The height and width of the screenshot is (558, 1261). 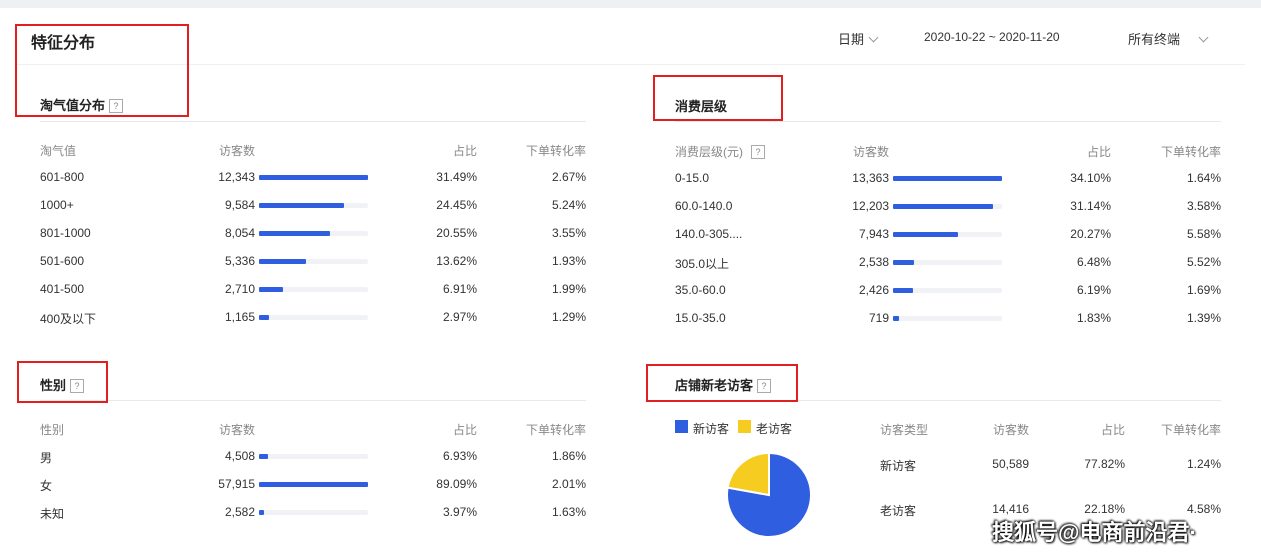 I want to click on consume-header-conv: 下单转化率, so click(x=1190, y=152).